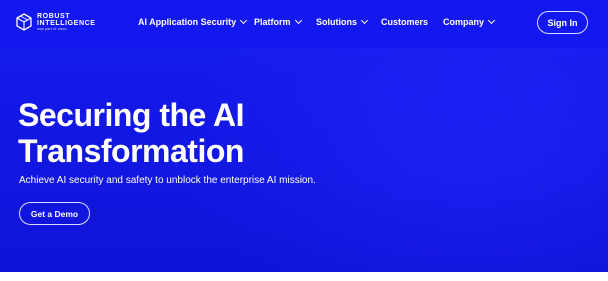  I want to click on brand-logo: ROBUST INTELLIGENCE now part of cisco, so click(56, 22).